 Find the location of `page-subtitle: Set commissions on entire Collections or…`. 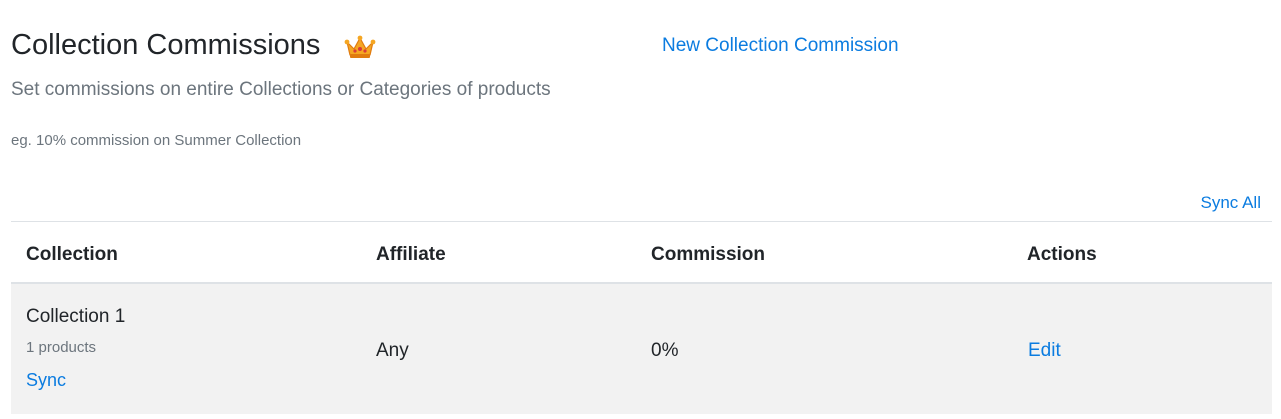

page-subtitle: Set commissions on entire Collections or… is located at coordinates (281, 89).